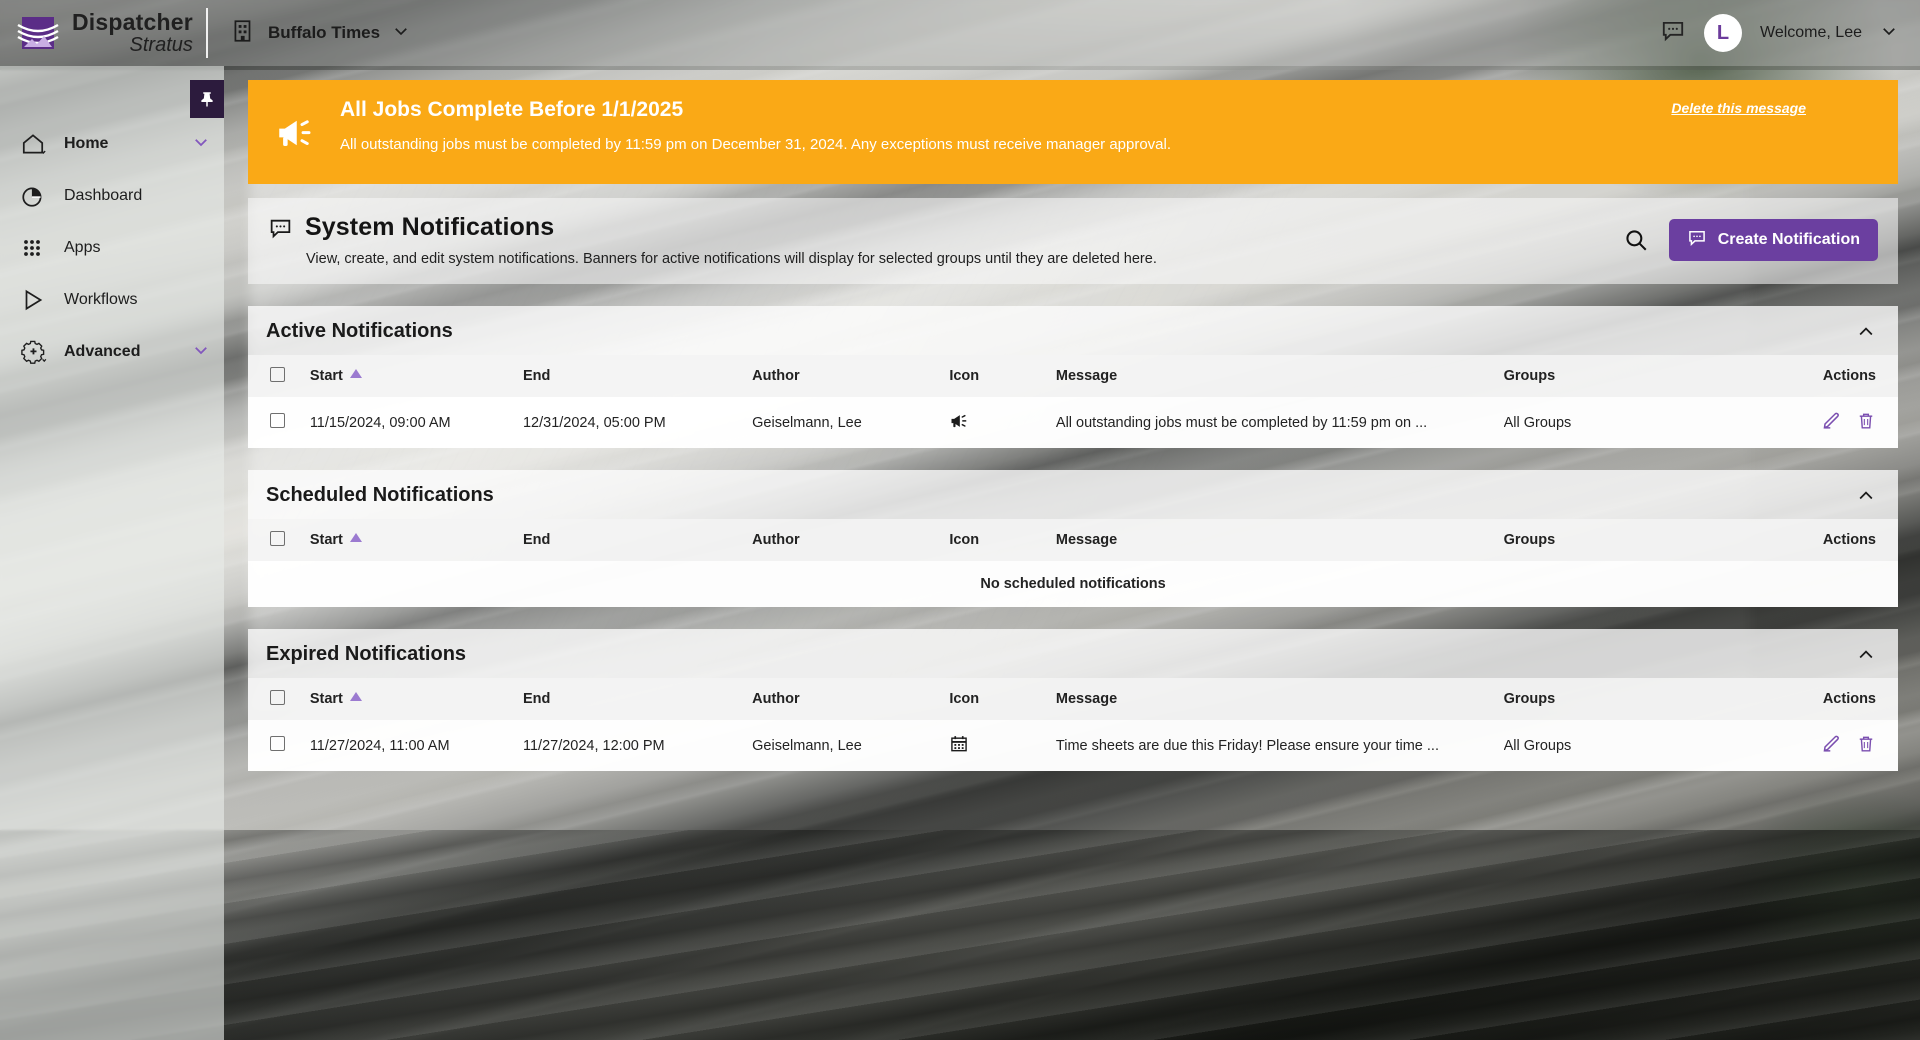 This screenshot has width=1920, height=1040. Describe the element at coordinates (1788, 239) in the screenshot. I see `create-notification-label: Create Notification` at that location.